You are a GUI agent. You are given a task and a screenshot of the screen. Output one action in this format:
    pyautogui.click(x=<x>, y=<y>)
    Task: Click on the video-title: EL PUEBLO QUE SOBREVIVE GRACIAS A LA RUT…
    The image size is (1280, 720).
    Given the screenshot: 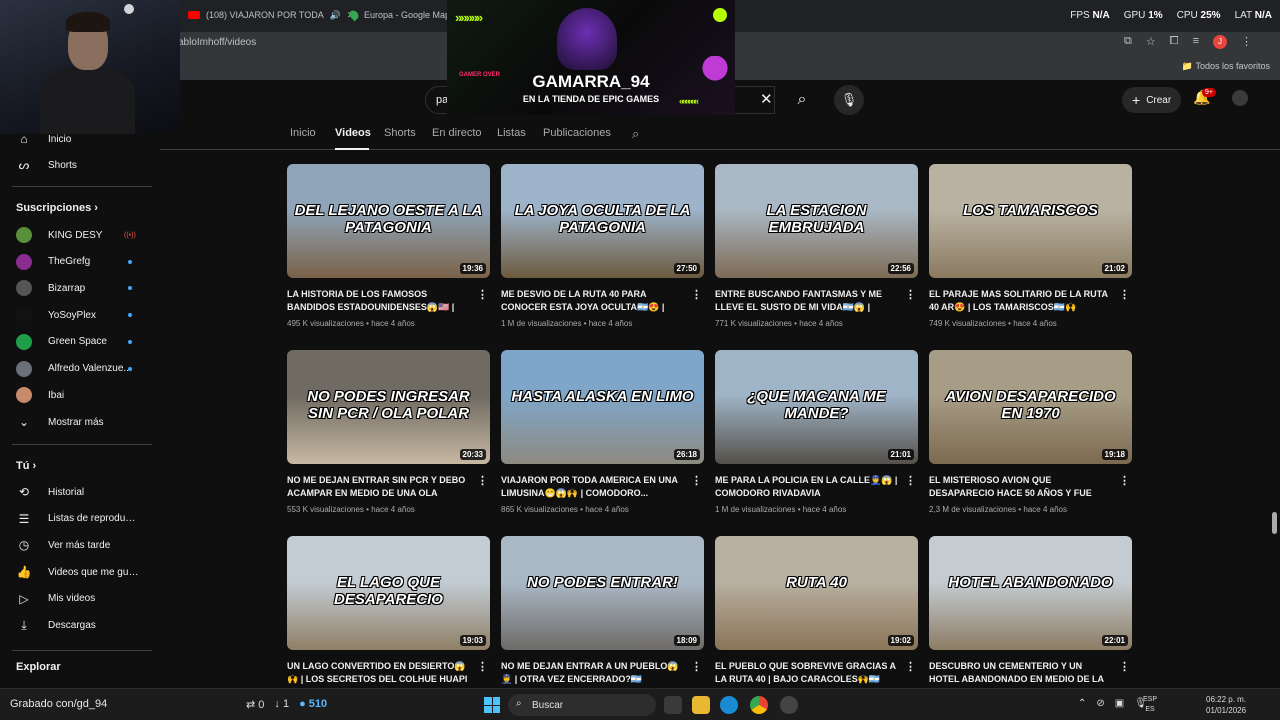 What is the action you would take?
    pyautogui.click(x=808, y=673)
    